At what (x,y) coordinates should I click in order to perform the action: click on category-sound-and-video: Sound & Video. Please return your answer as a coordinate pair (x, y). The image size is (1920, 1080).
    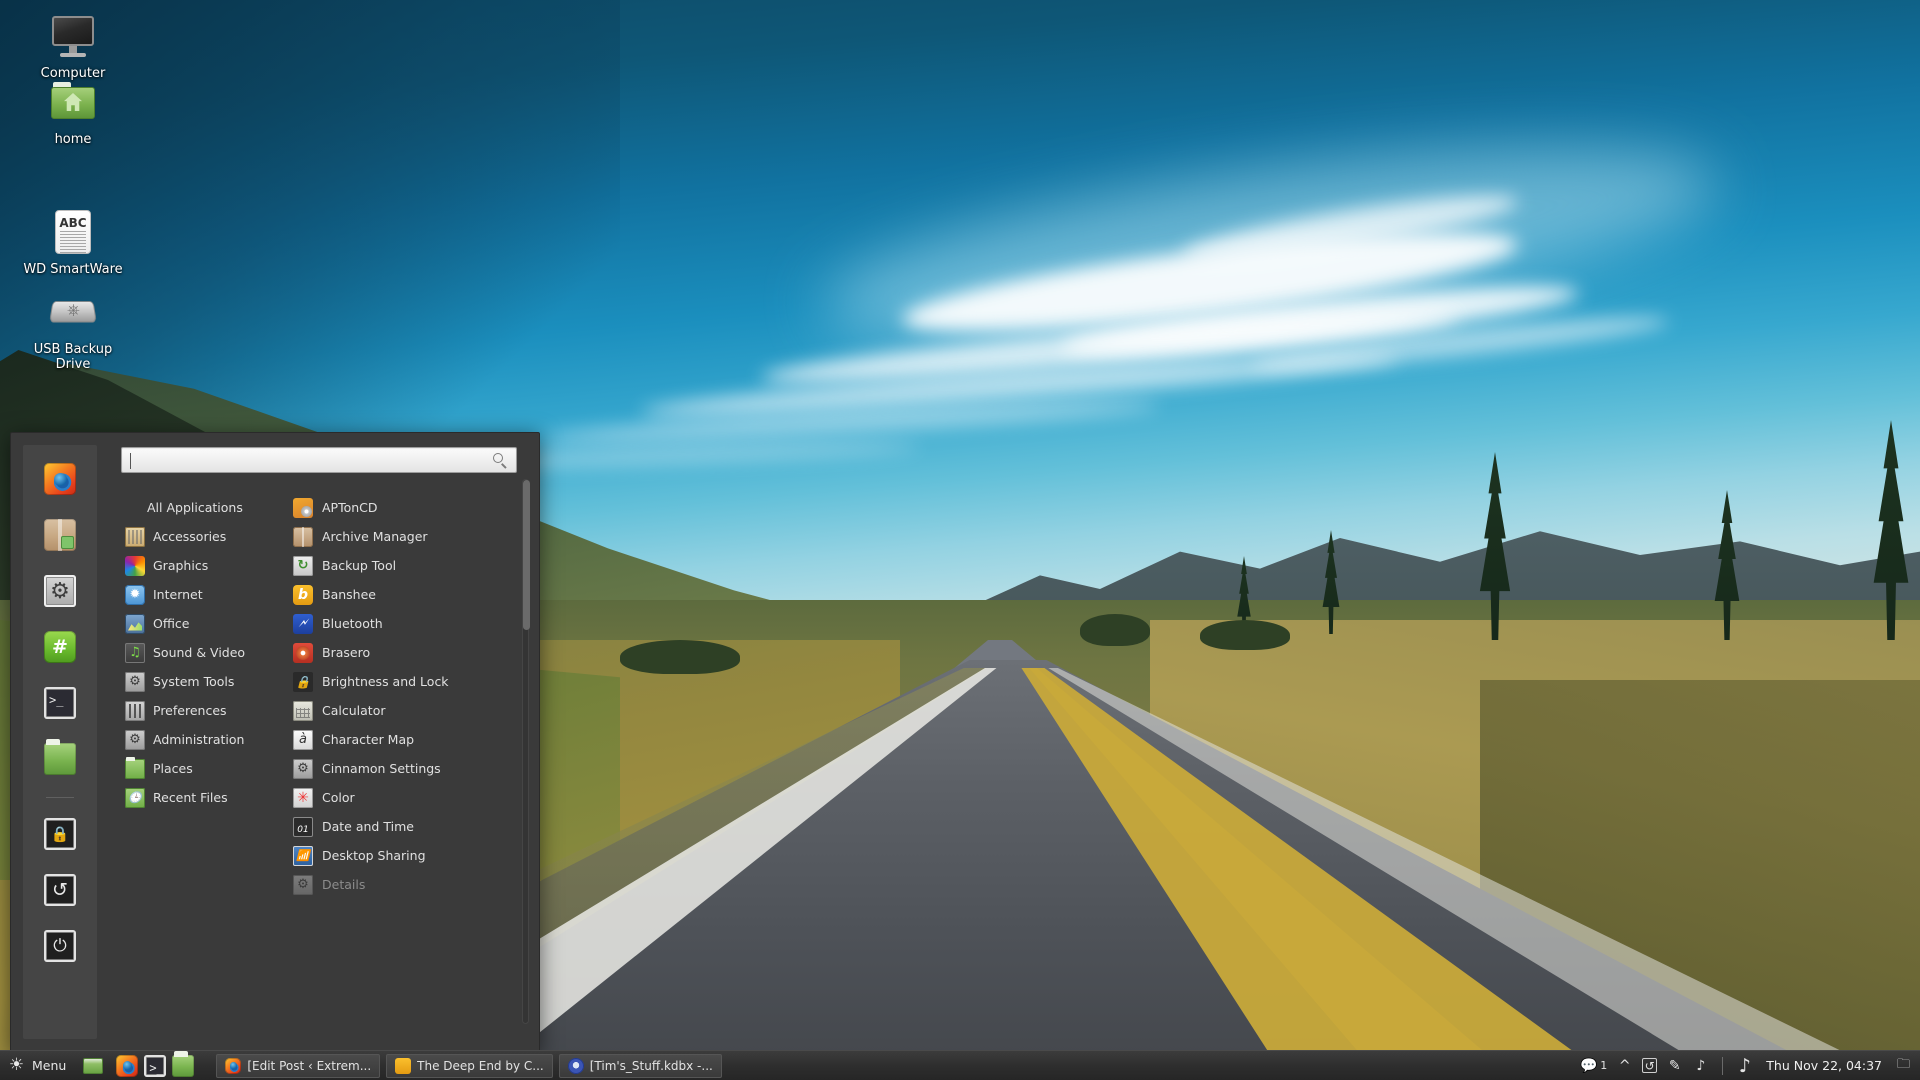
    Looking at the image, I should click on (203, 652).